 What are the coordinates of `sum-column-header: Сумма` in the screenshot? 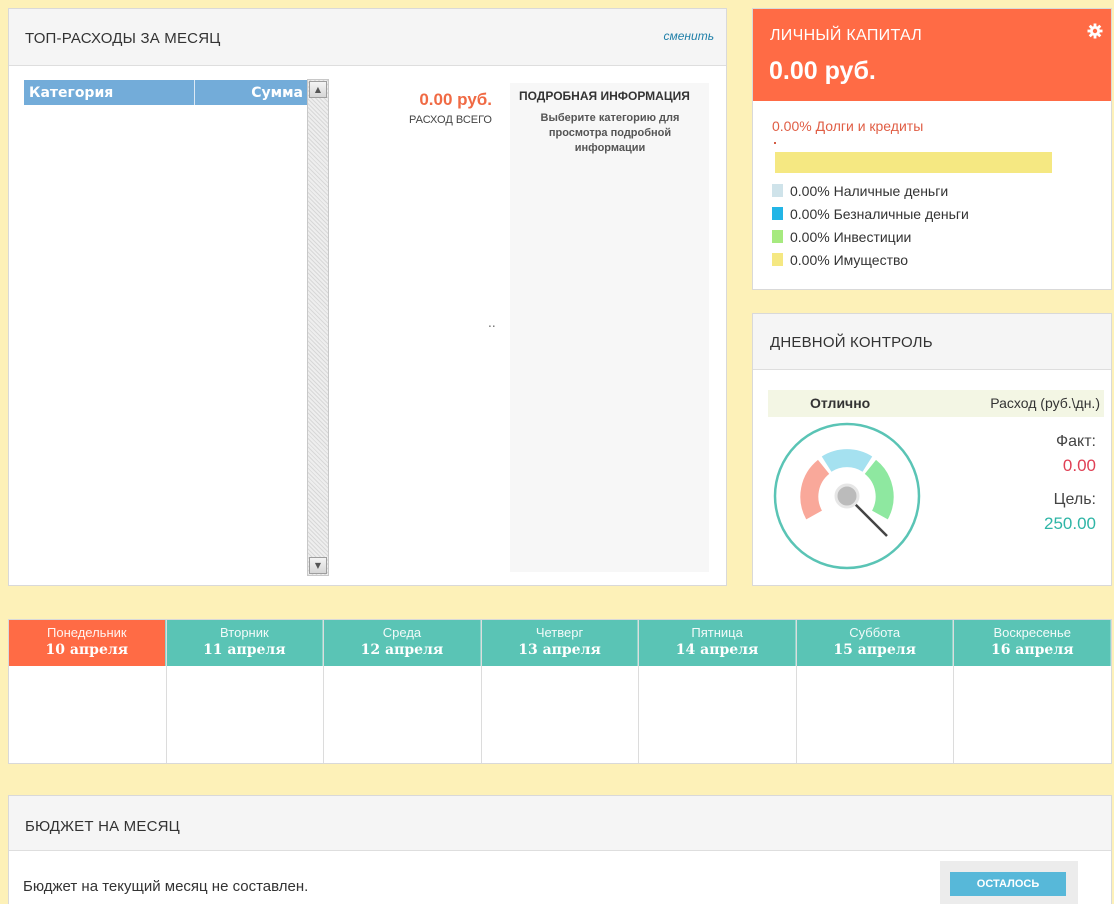 It's located at (251, 92).